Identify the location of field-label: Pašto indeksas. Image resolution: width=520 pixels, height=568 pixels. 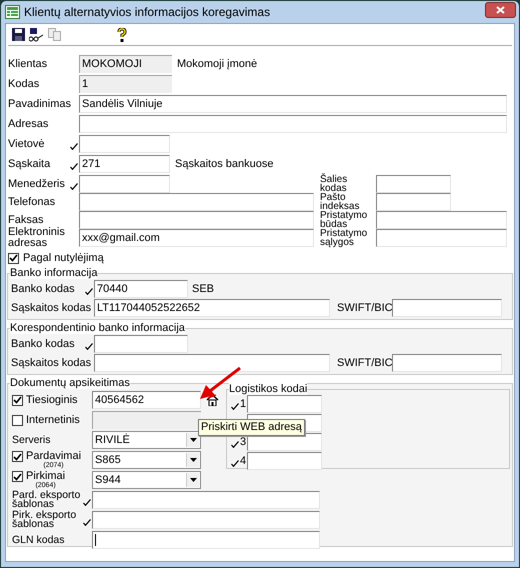
(340, 202).